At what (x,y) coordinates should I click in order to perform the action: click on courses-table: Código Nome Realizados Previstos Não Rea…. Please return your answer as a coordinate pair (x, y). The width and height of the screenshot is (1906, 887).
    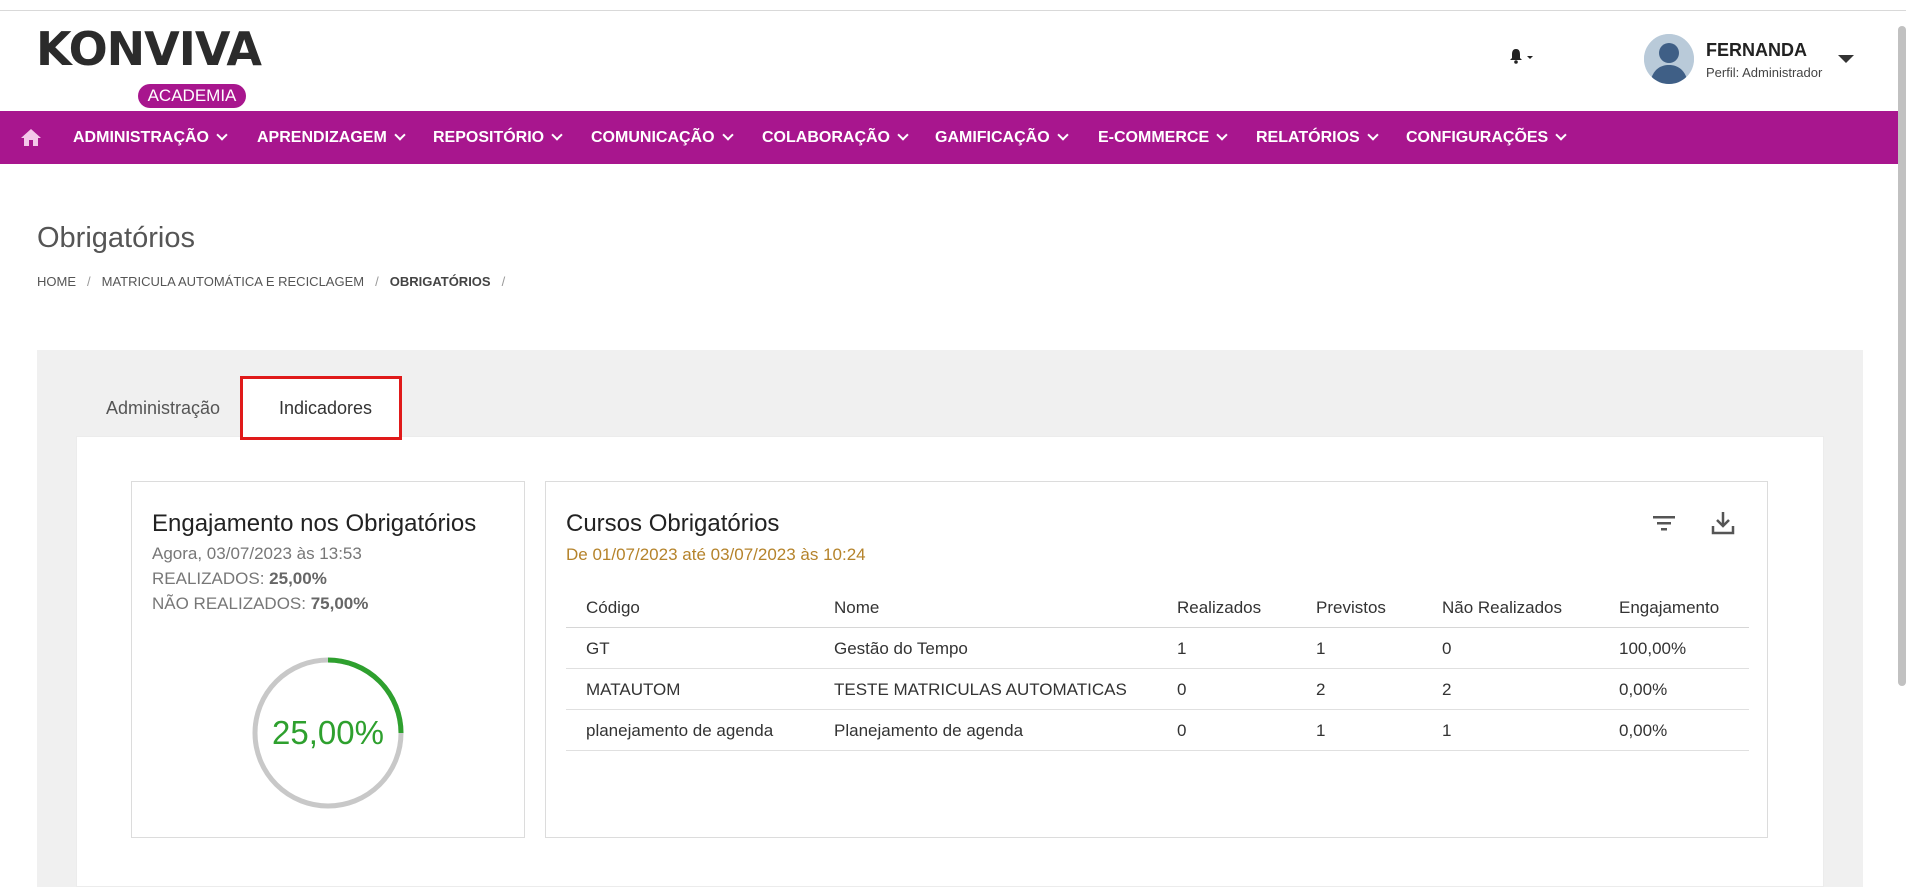
    Looking at the image, I should click on (1157, 669).